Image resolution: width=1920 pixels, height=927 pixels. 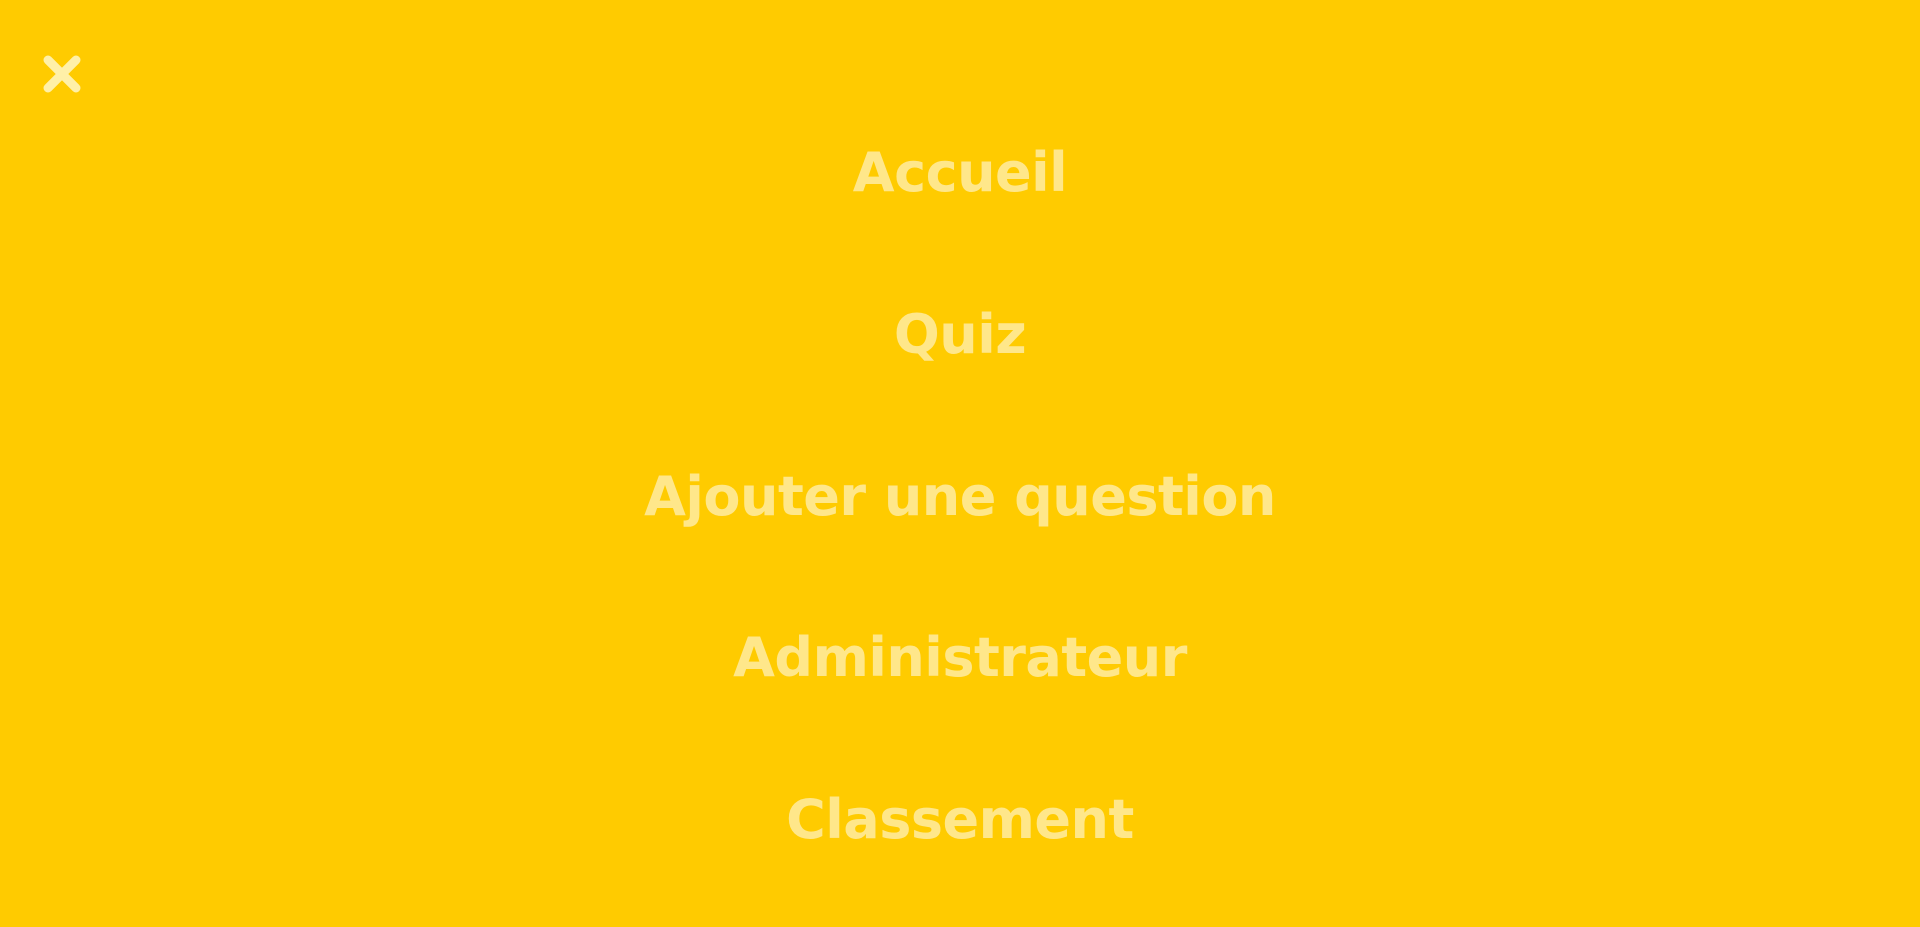 What do you see at coordinates (960, 819) in the screenshot?
I see `menu-item-classement: Classement` at bounding box center [960, 819].